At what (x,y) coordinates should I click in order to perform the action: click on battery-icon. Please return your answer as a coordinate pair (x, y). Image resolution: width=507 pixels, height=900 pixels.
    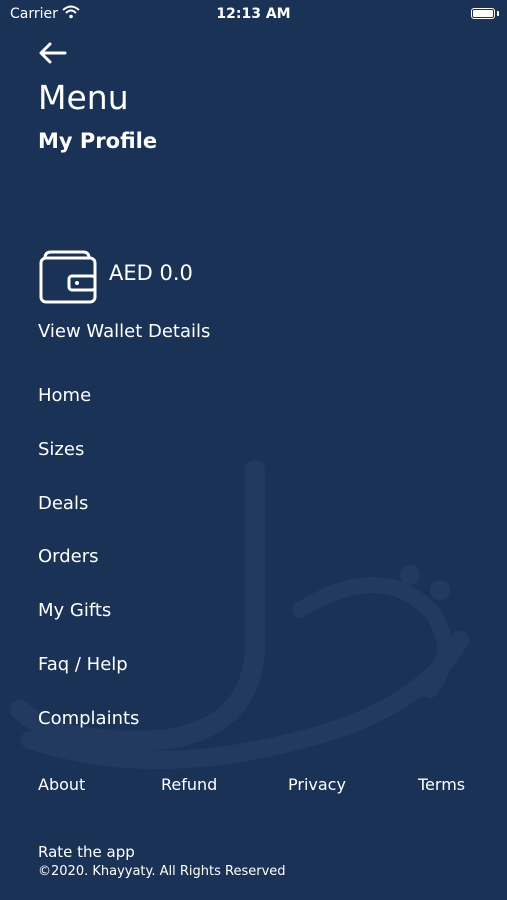
    Looking at the image, I should click on (483, 13).